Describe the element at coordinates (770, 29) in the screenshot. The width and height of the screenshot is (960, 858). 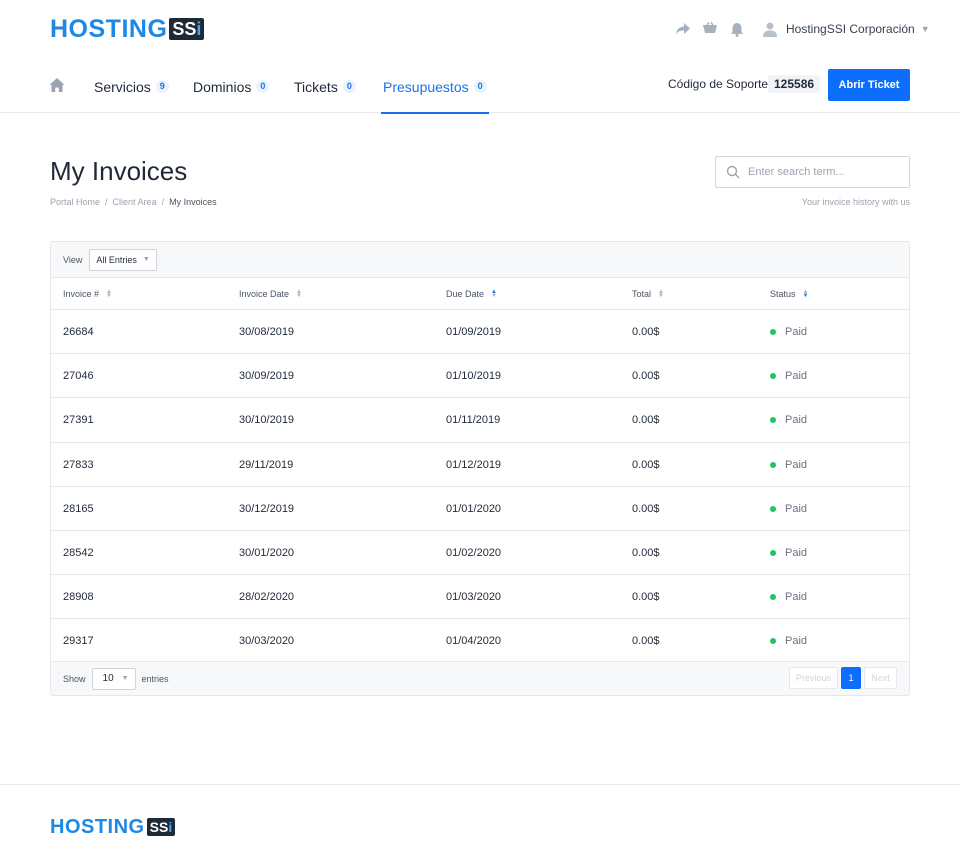
I see `user-icon` at that location.